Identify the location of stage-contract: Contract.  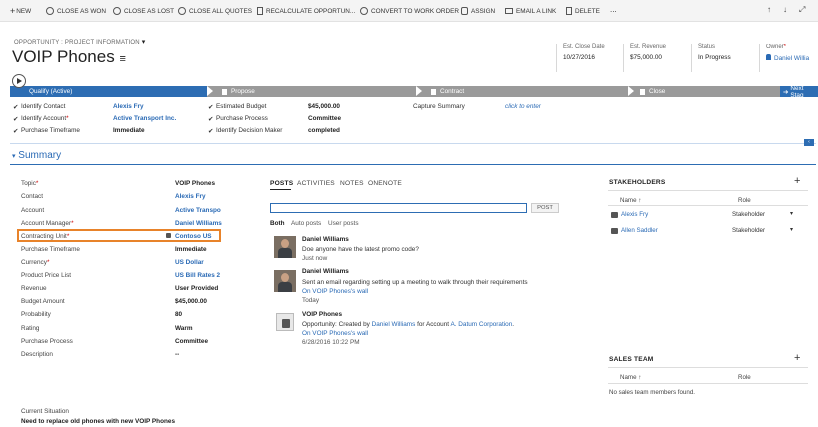
(531, 91).